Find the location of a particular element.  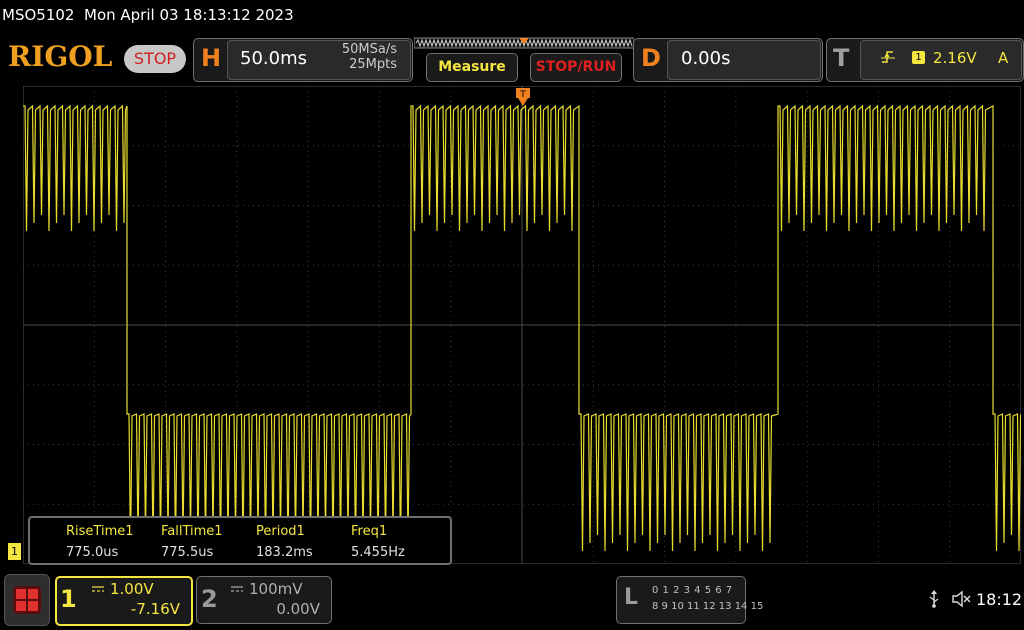

measure-button: Measure is located at coordinates (472, 67).